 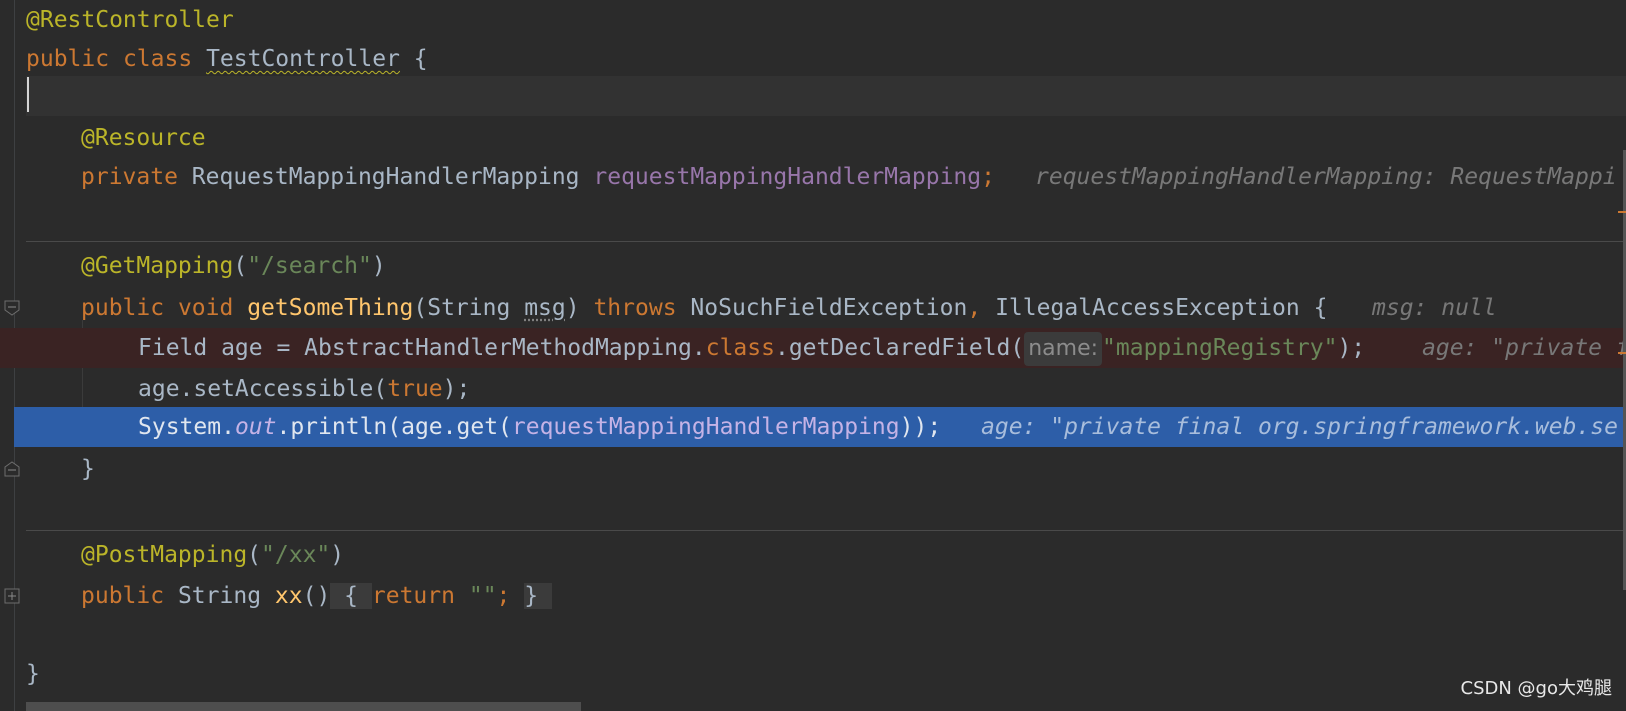 I want to click on code-line-1: @RestController, so click(x=813, y=20).